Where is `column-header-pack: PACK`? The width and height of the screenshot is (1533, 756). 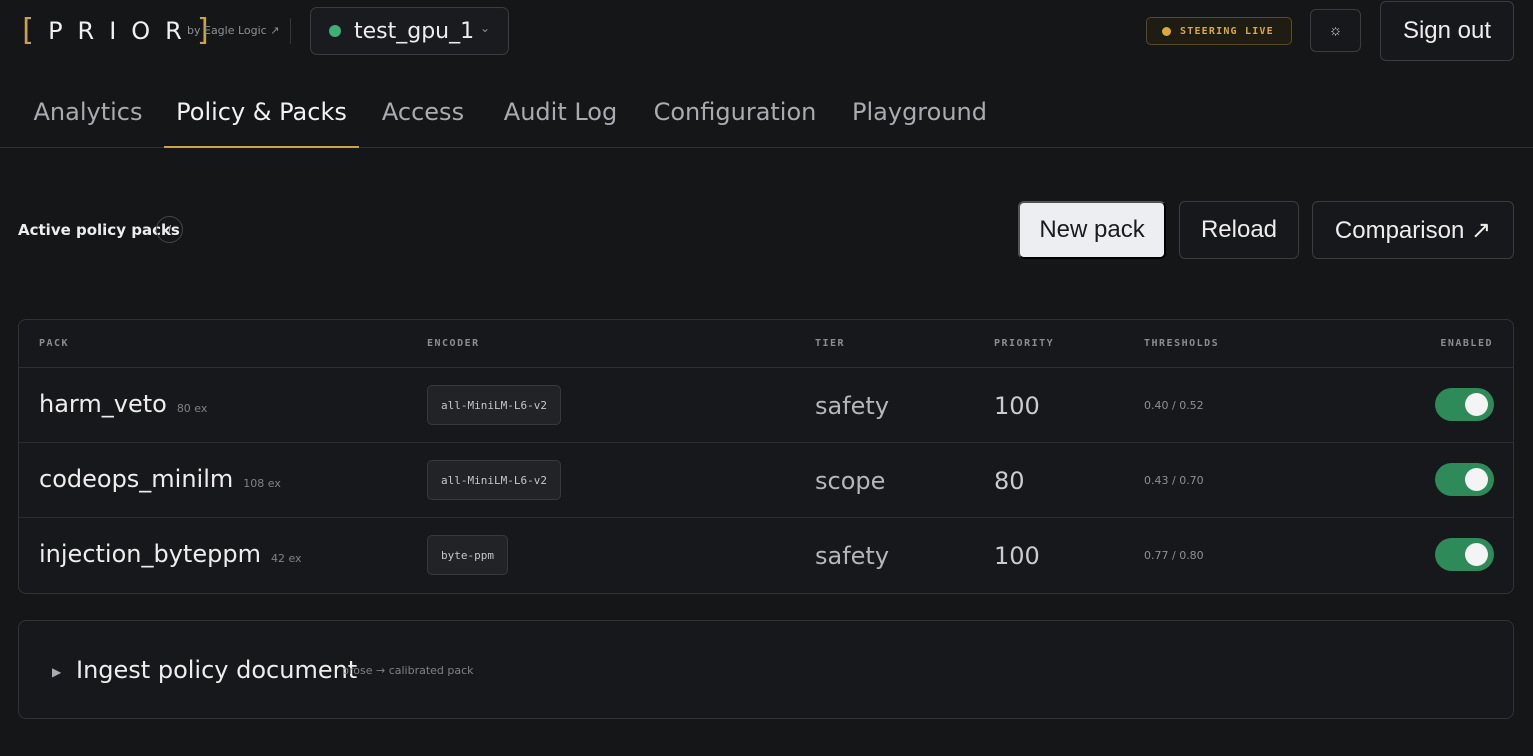
column-header-pack: PACK is located at coordinates (54, 343).